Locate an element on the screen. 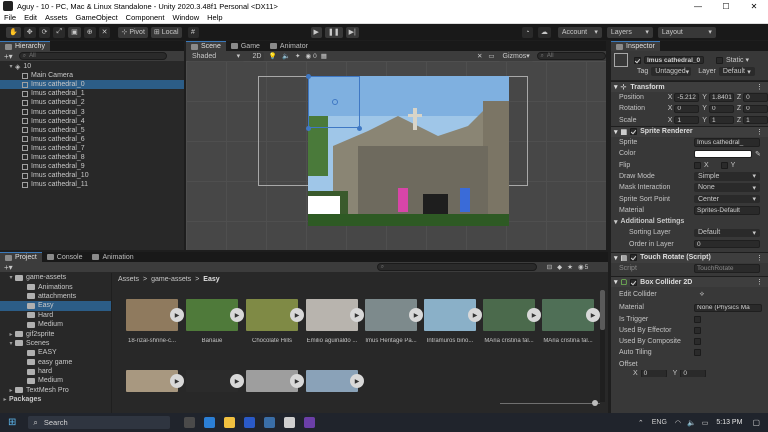  battery-icon: ▭ is located at coordinates (705, 423).